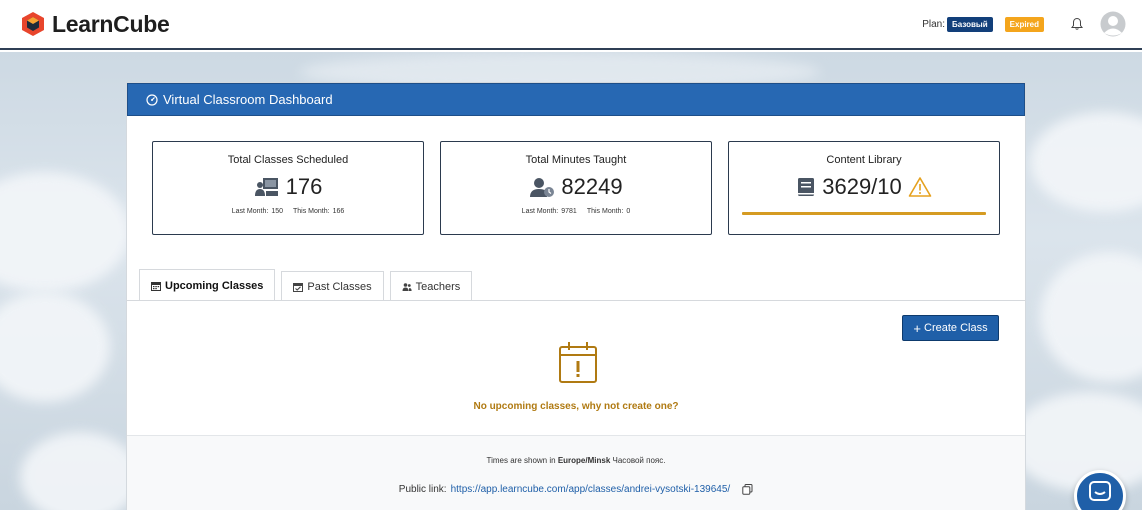 Image resolution: width=1142 pixels, height=510 pixels. Describe the element at coordinates (1113, 24) in the screenshot. I see `avatar-icon` at that location.